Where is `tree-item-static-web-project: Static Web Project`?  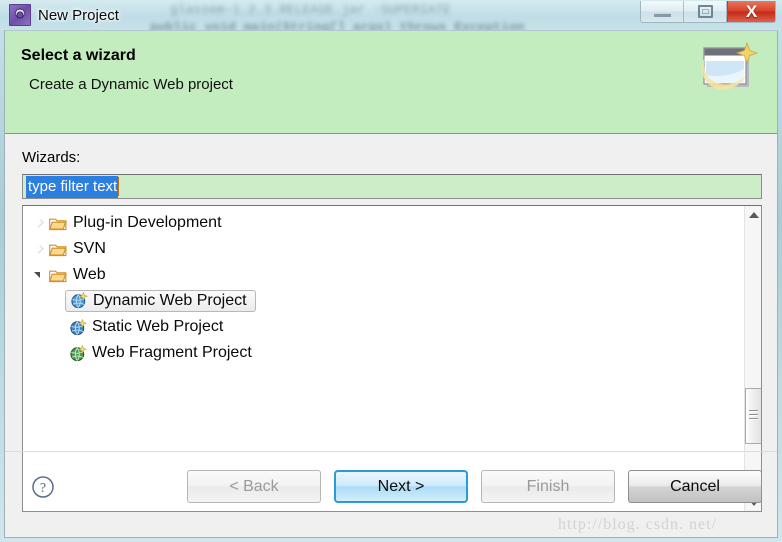
tree-item-static-web-project: Static Web Project is located at coordinates (383, 327).